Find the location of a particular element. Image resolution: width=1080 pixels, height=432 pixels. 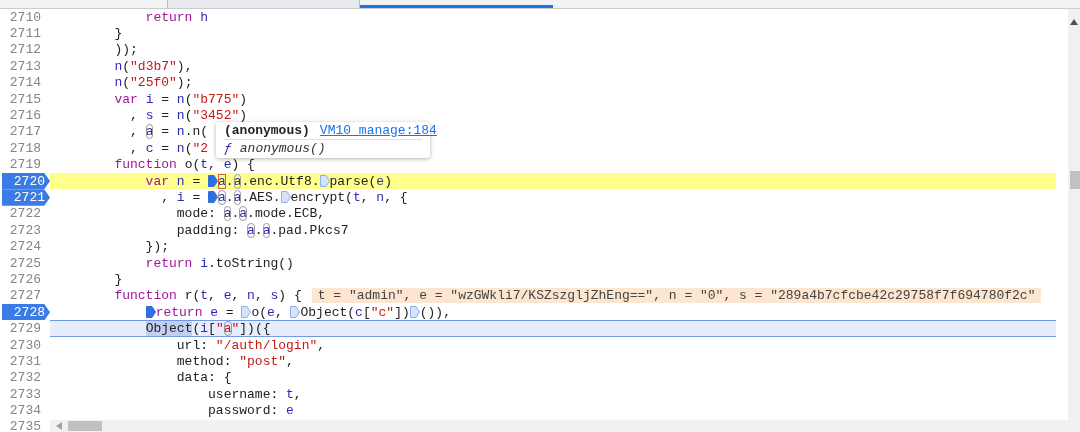

code-text: url: "/auth/login", is located at coordinates (250, 345).